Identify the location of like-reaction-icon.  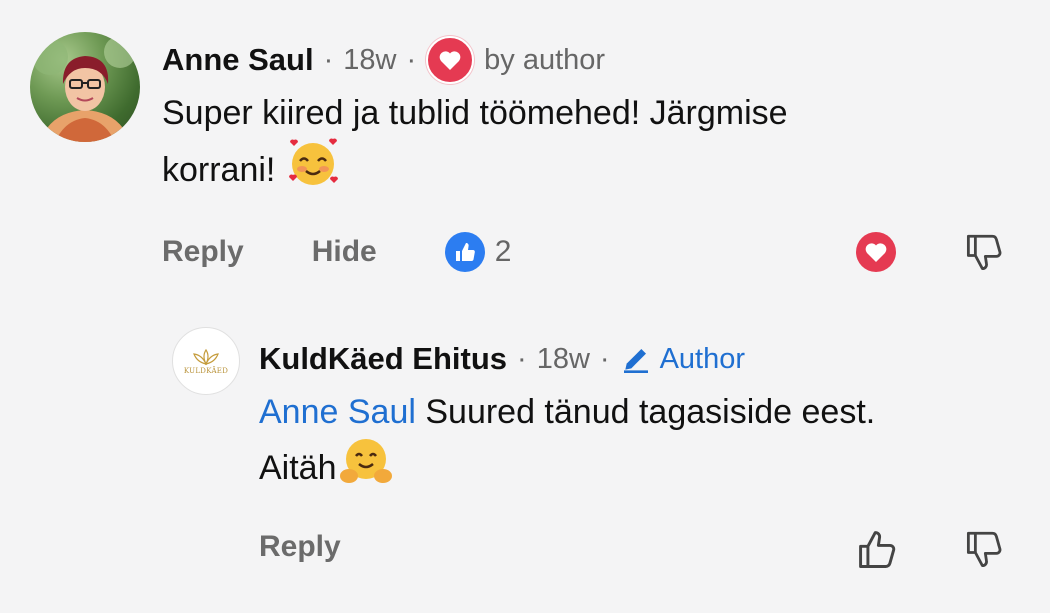
(464, 252).